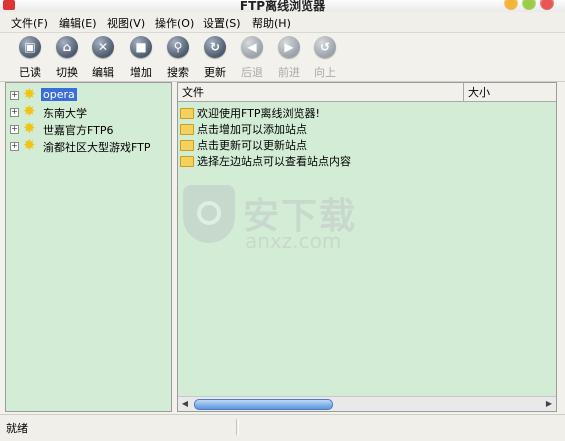 This screenshot has width=565, height=441. I want to click on tree-item: + ✸ 东南大学, so click(88, 111).